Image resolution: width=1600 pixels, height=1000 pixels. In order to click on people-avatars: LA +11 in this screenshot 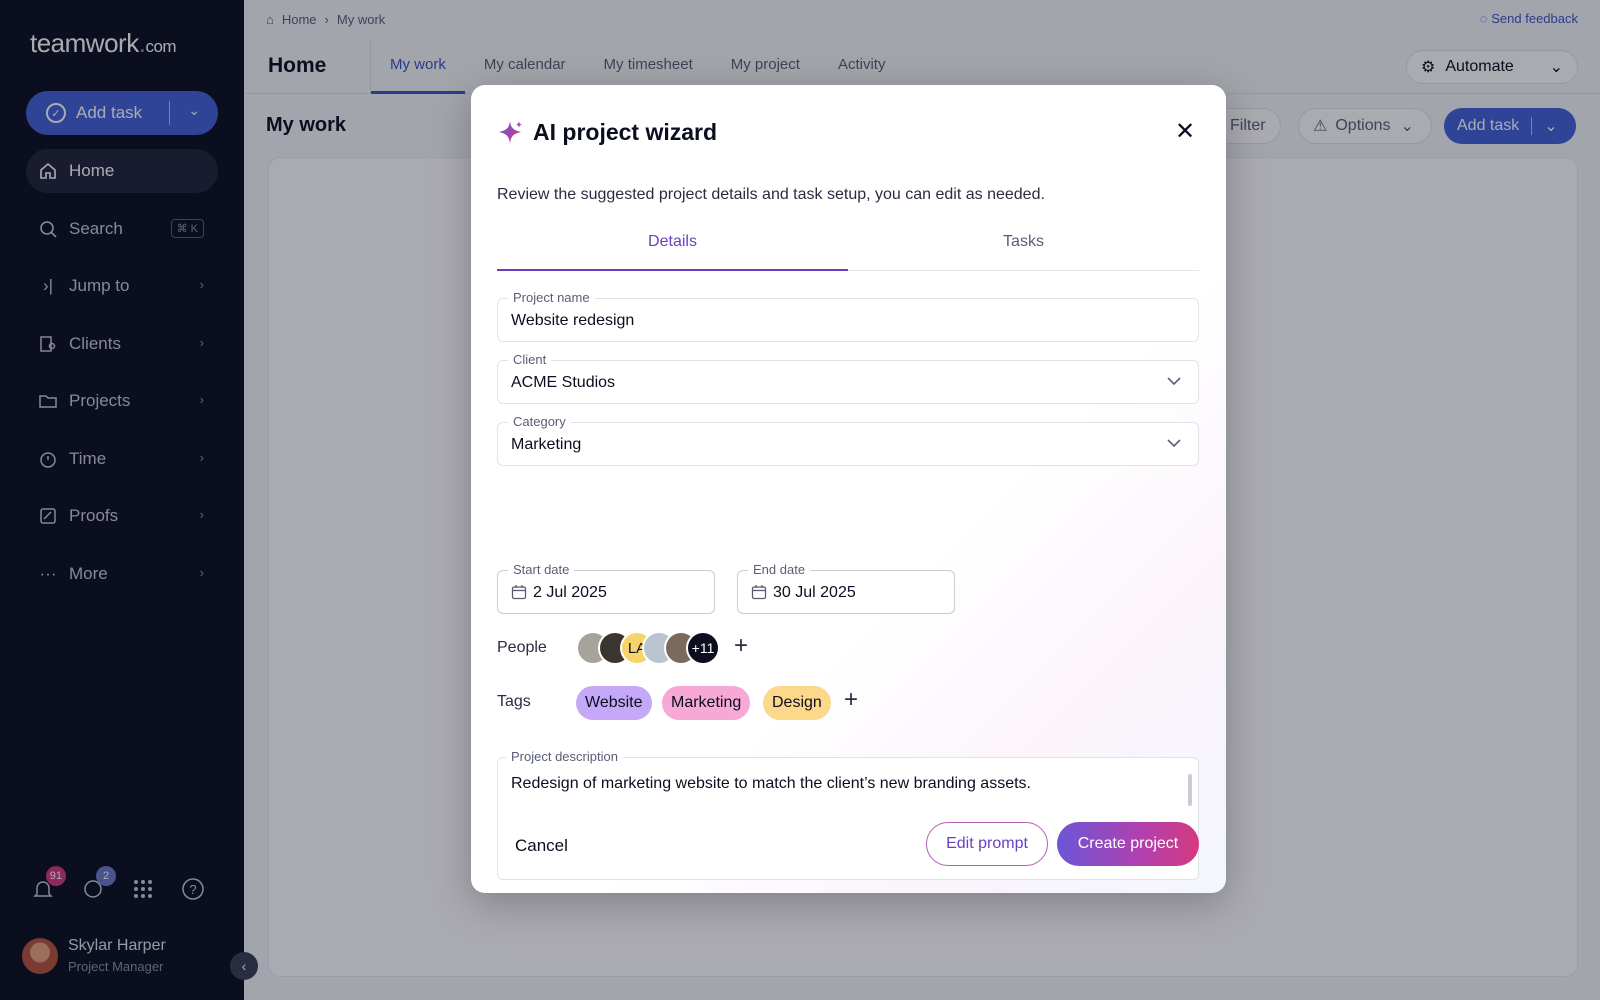, I will do `click(648, 648)`.